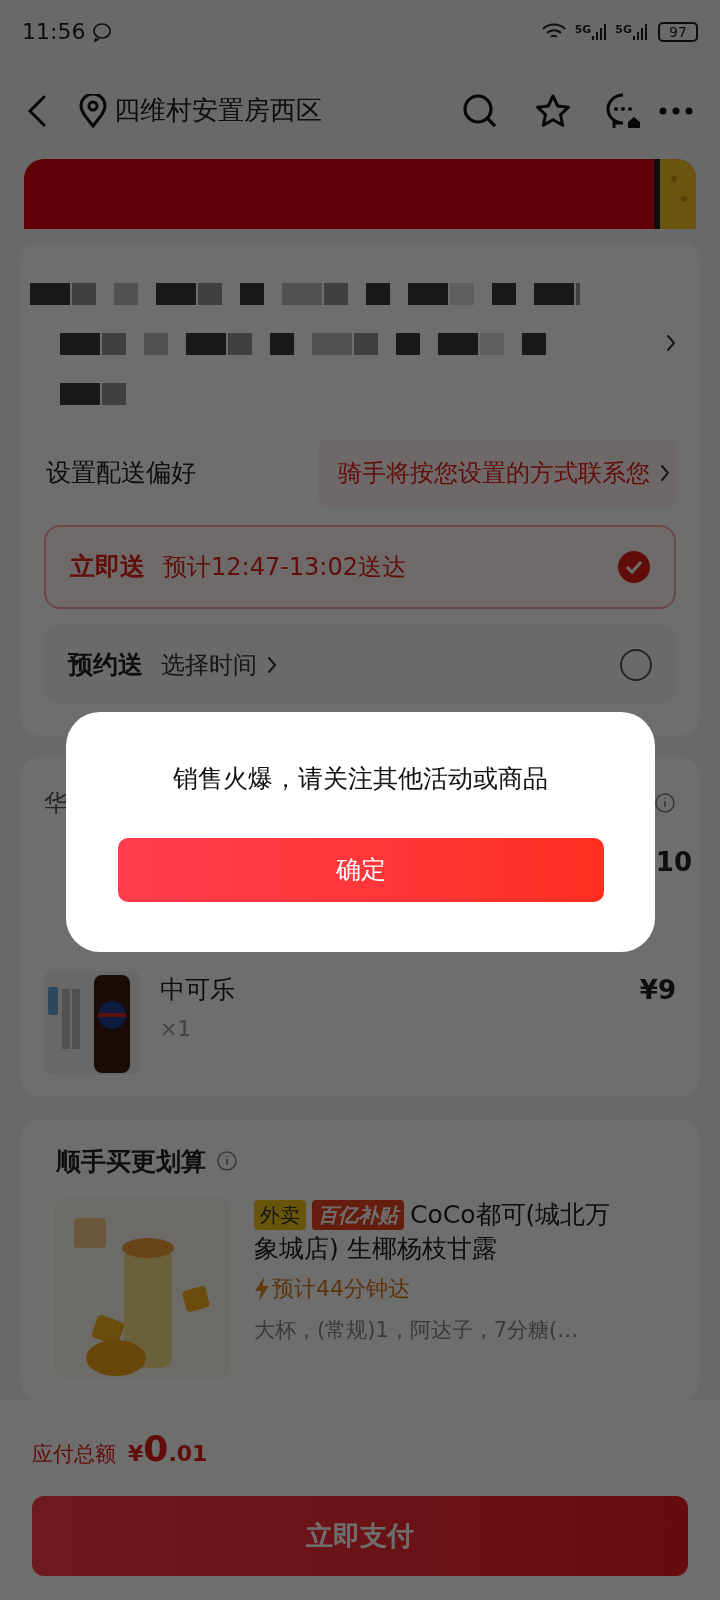 The height and width of the screenshot is (1600, 720). I want to click on lightning-icon, so click(262, 1288).